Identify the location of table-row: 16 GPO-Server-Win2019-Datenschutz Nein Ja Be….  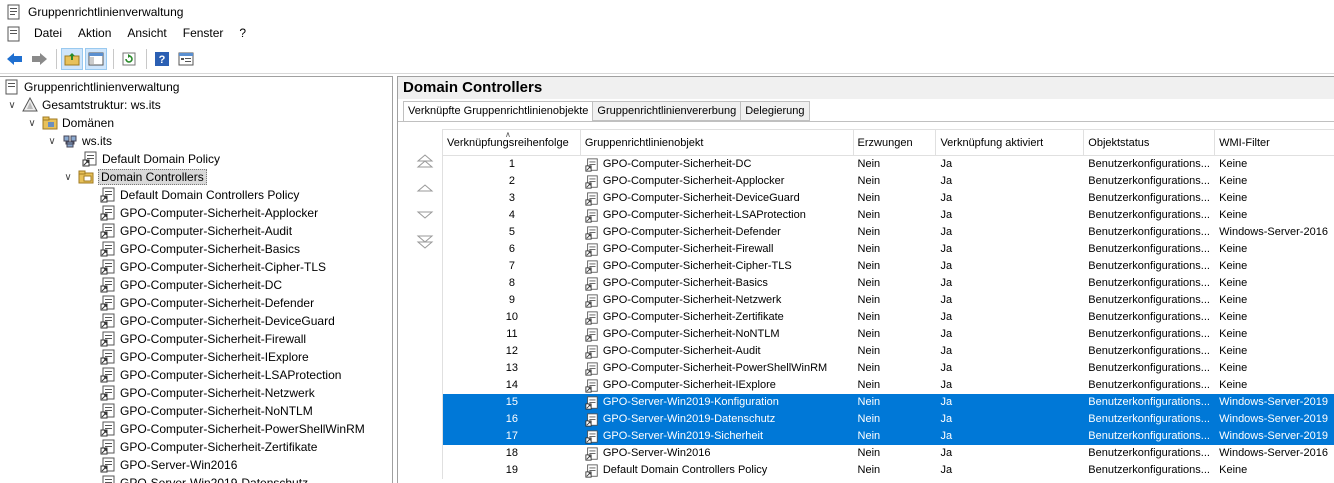
(888, 419).